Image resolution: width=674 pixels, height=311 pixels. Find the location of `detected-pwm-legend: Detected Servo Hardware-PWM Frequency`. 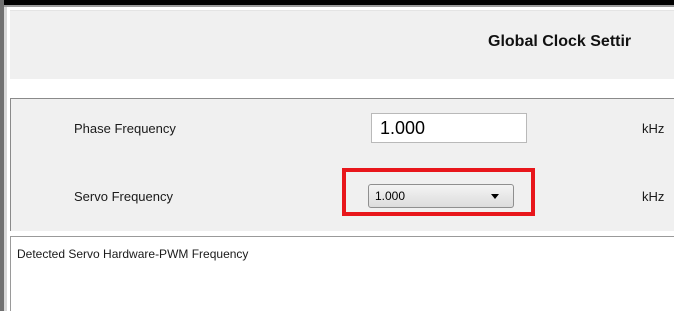

detected-pwm-legend: Detected Servo Hardware-PWM Frequency is located at coordinates (133, 254).